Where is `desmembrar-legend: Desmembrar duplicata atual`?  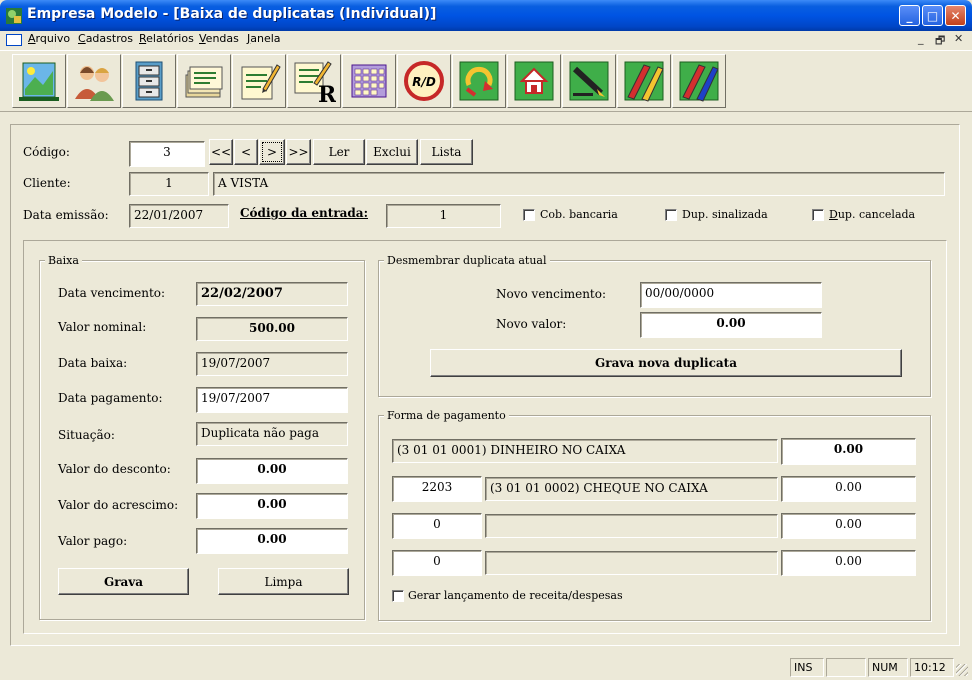
desmembrar-legend: Desmembrar duplicata atual is located at coordinates (467, 260).